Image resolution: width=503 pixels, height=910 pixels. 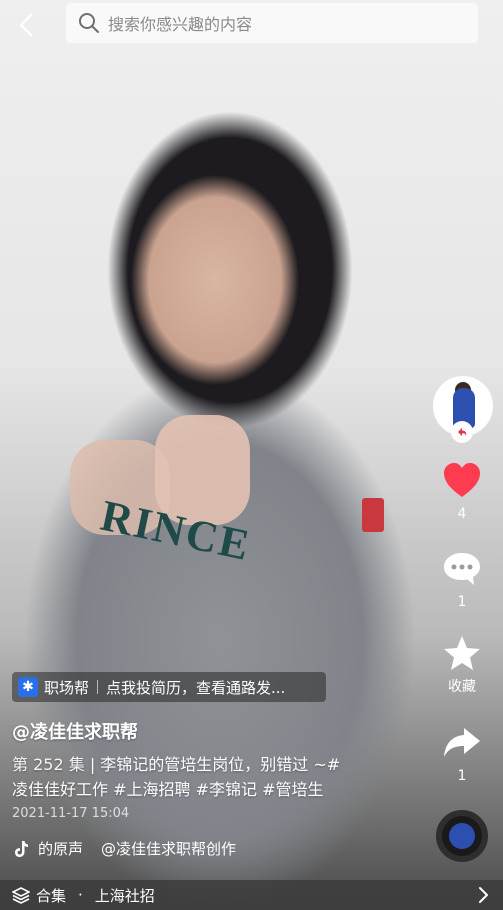 What do you see at coordinates (462, 602) in the screenshot?
I see `comment-count: 1` at bounding box center [462, 602].